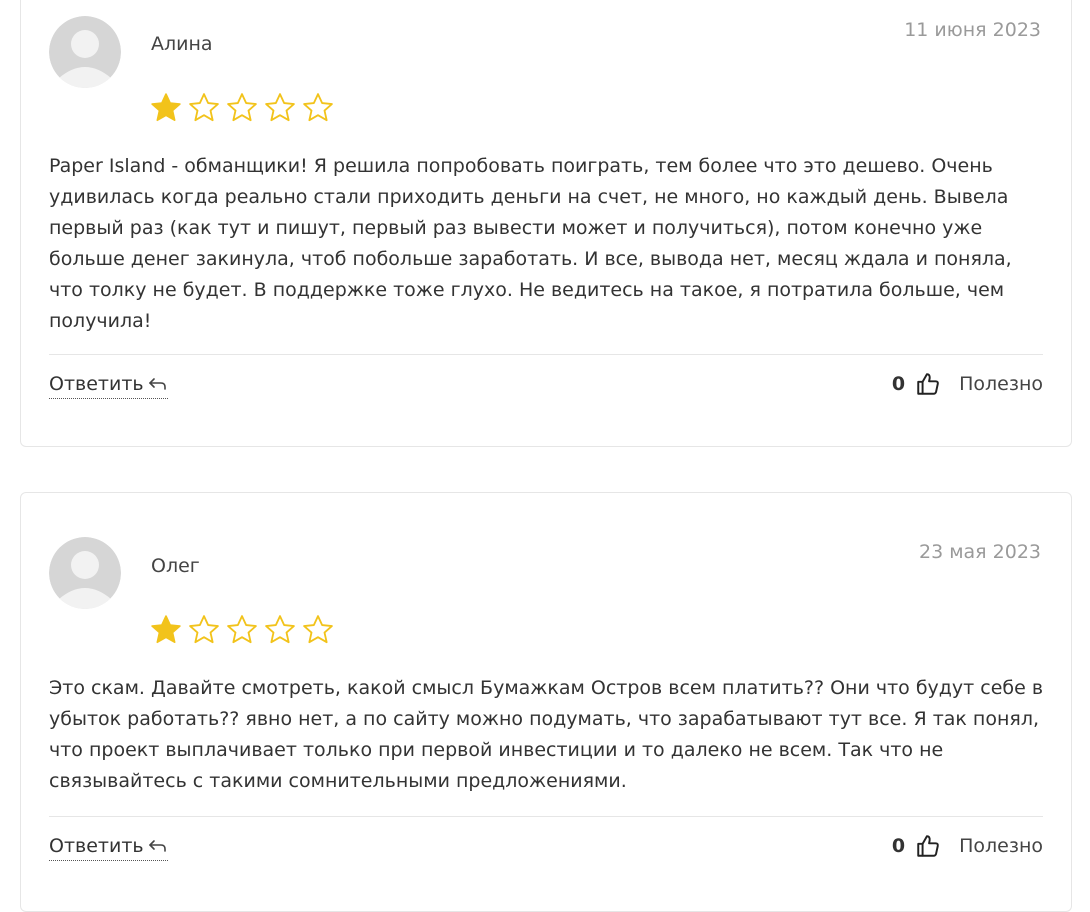 This screenshot has height=912, width=1090. Describe the element at coordinates (182, 44) in the screenshot. I see `review-author: Алина` at that location.